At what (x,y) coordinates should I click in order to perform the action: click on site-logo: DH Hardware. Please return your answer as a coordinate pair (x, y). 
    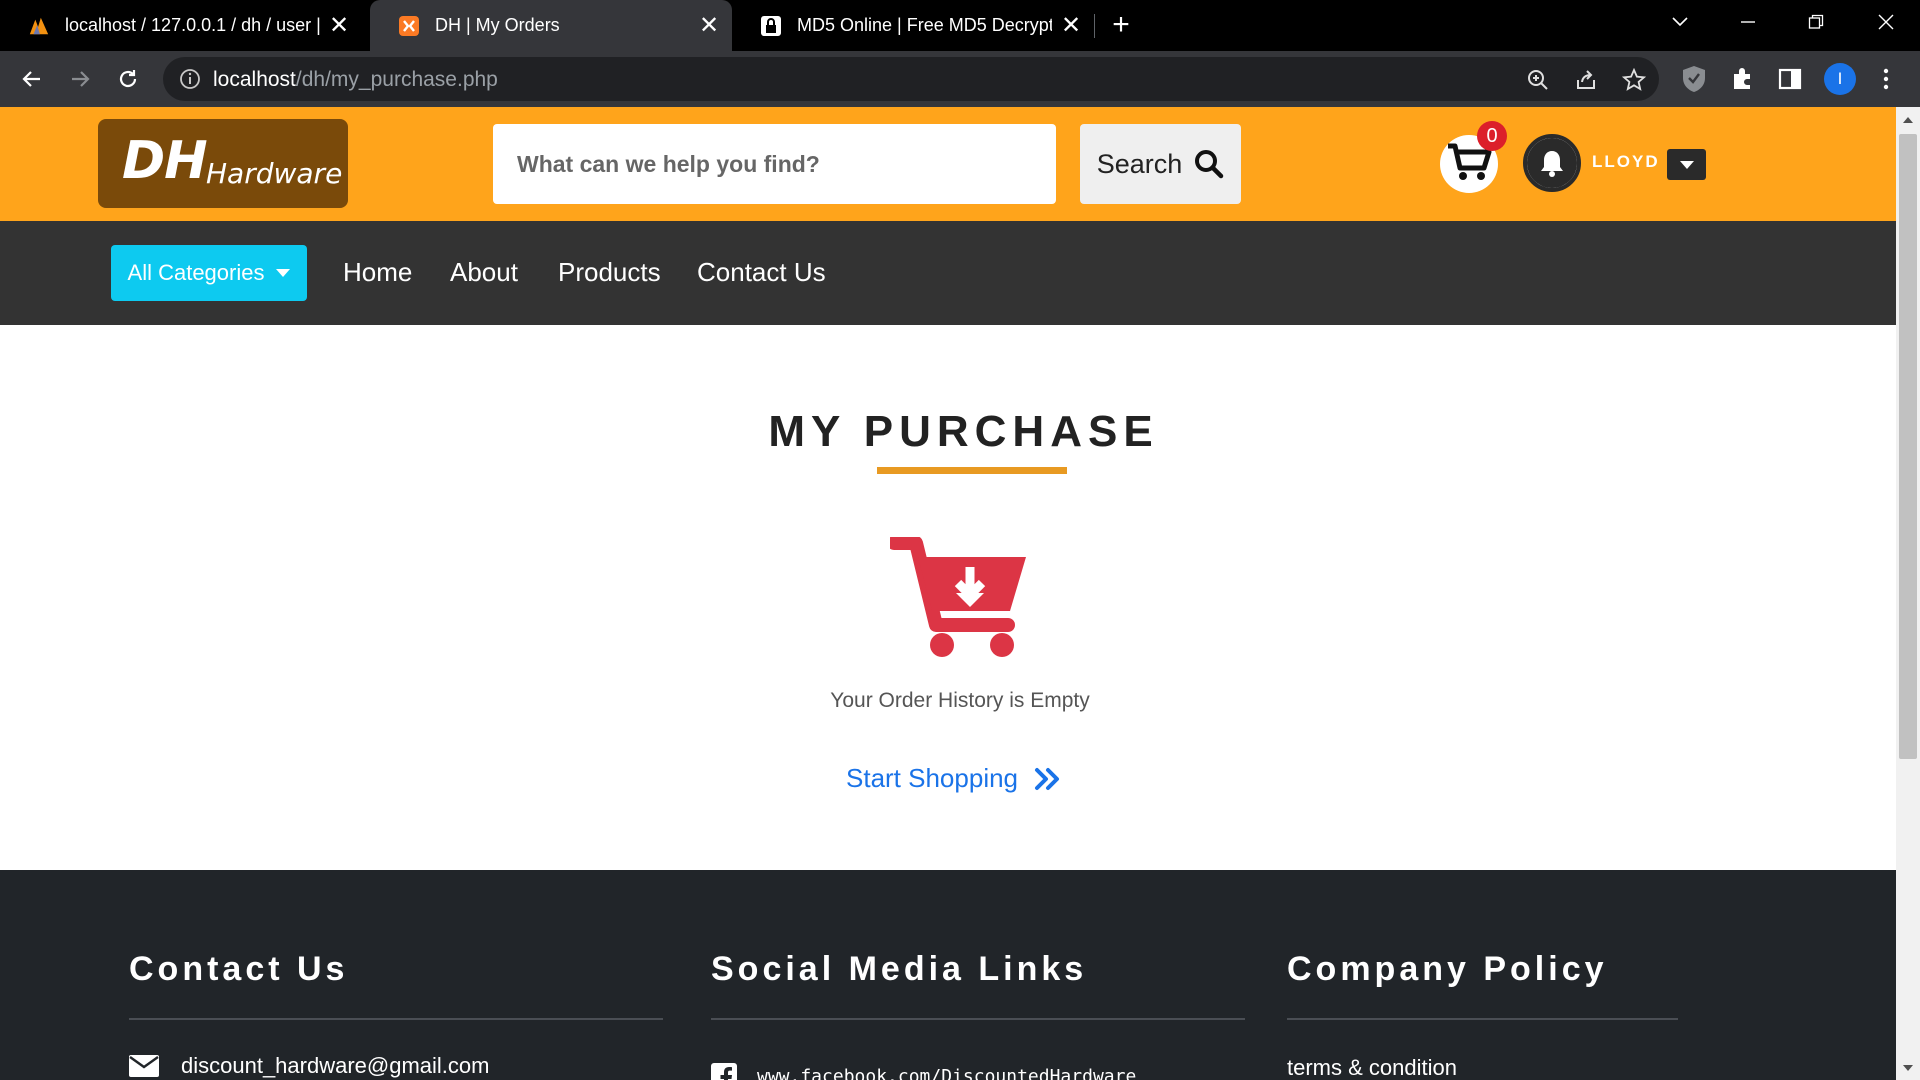
    Looking at the image, I should click on (223, 163).